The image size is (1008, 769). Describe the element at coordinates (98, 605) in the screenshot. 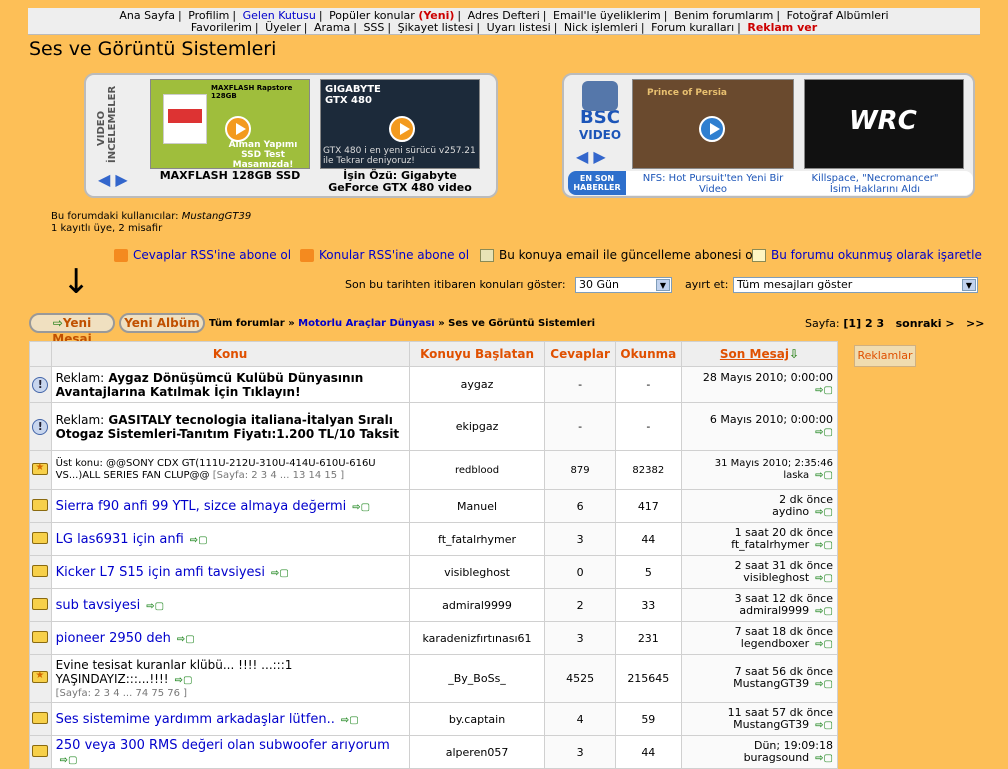

I see `thread-link: sub tavsiyesi` at that location.